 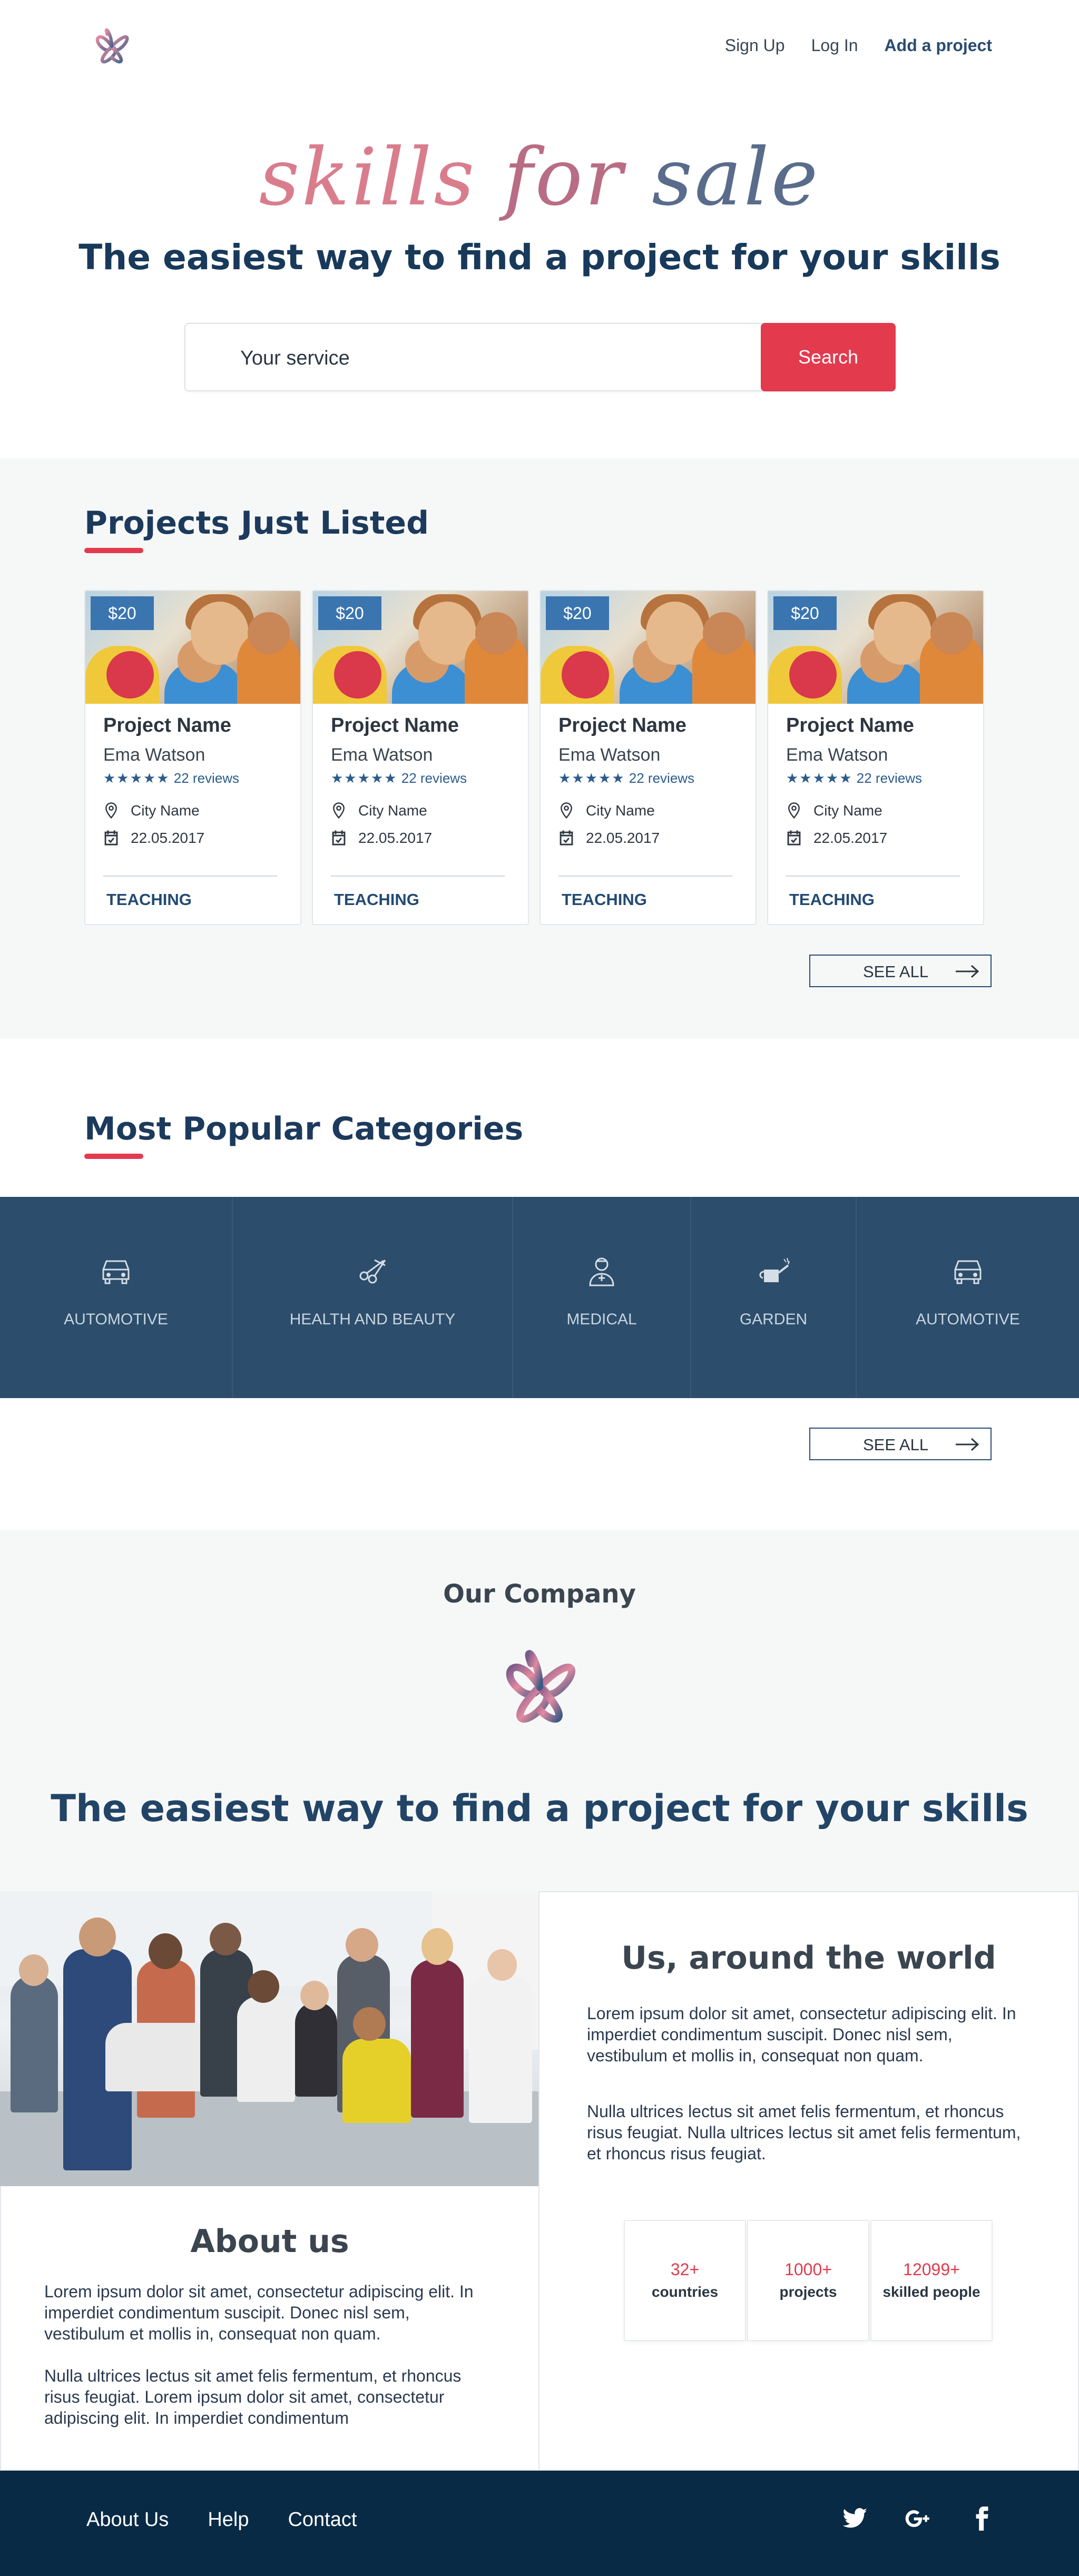 I want to click on facebook-icon, so click(x=981, y=2518).